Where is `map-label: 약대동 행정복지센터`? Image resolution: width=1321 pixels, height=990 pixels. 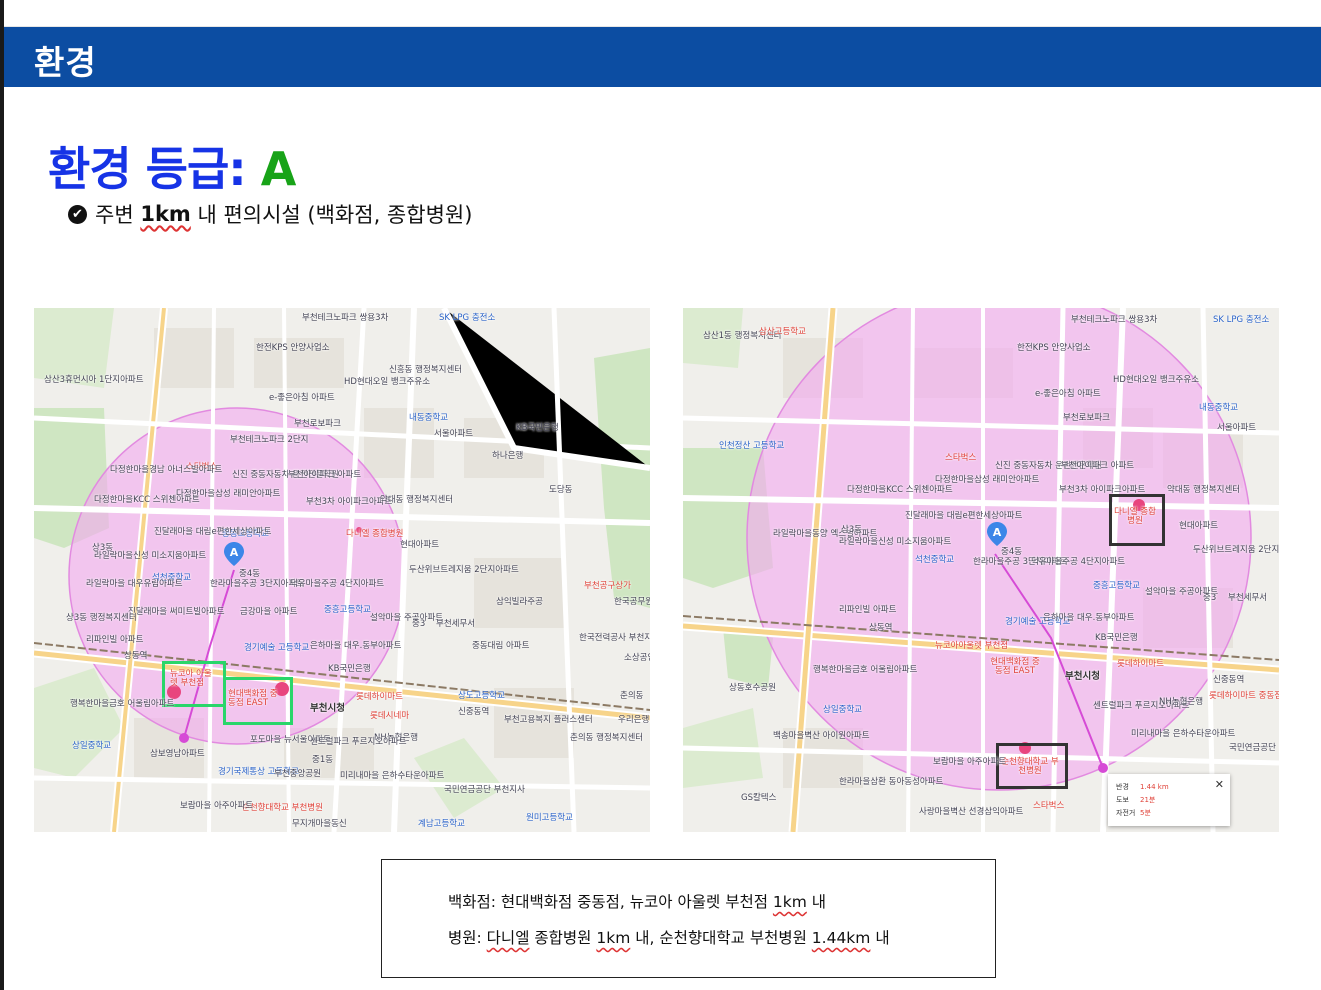
map-label: 약대동 행정복지센터 is located at coordinates (1204, 490).